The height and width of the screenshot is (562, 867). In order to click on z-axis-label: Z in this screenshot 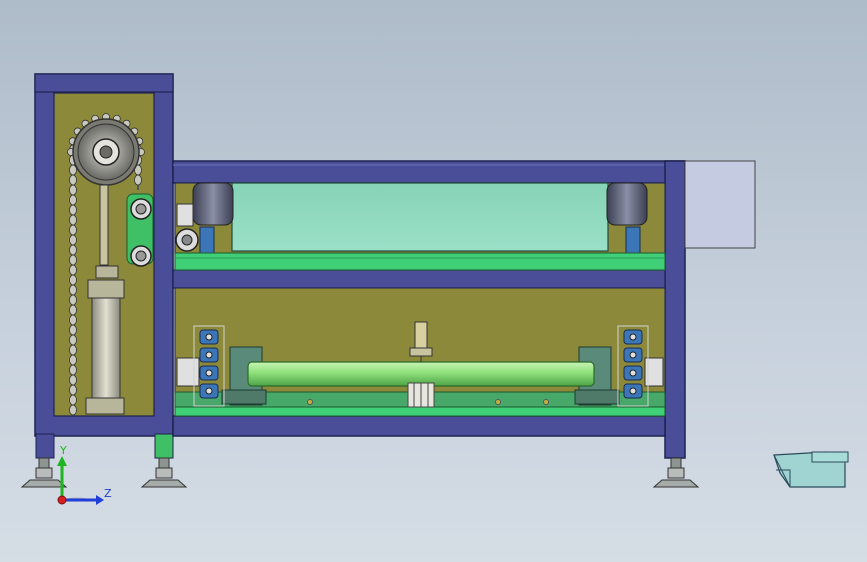, I will do `click(108, 493)`.